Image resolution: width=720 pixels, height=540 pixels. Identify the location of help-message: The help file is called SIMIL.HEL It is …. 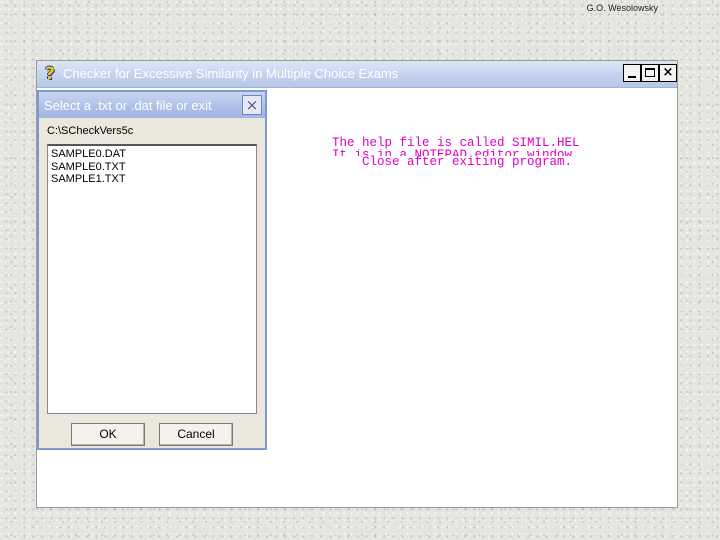
(456, 152).